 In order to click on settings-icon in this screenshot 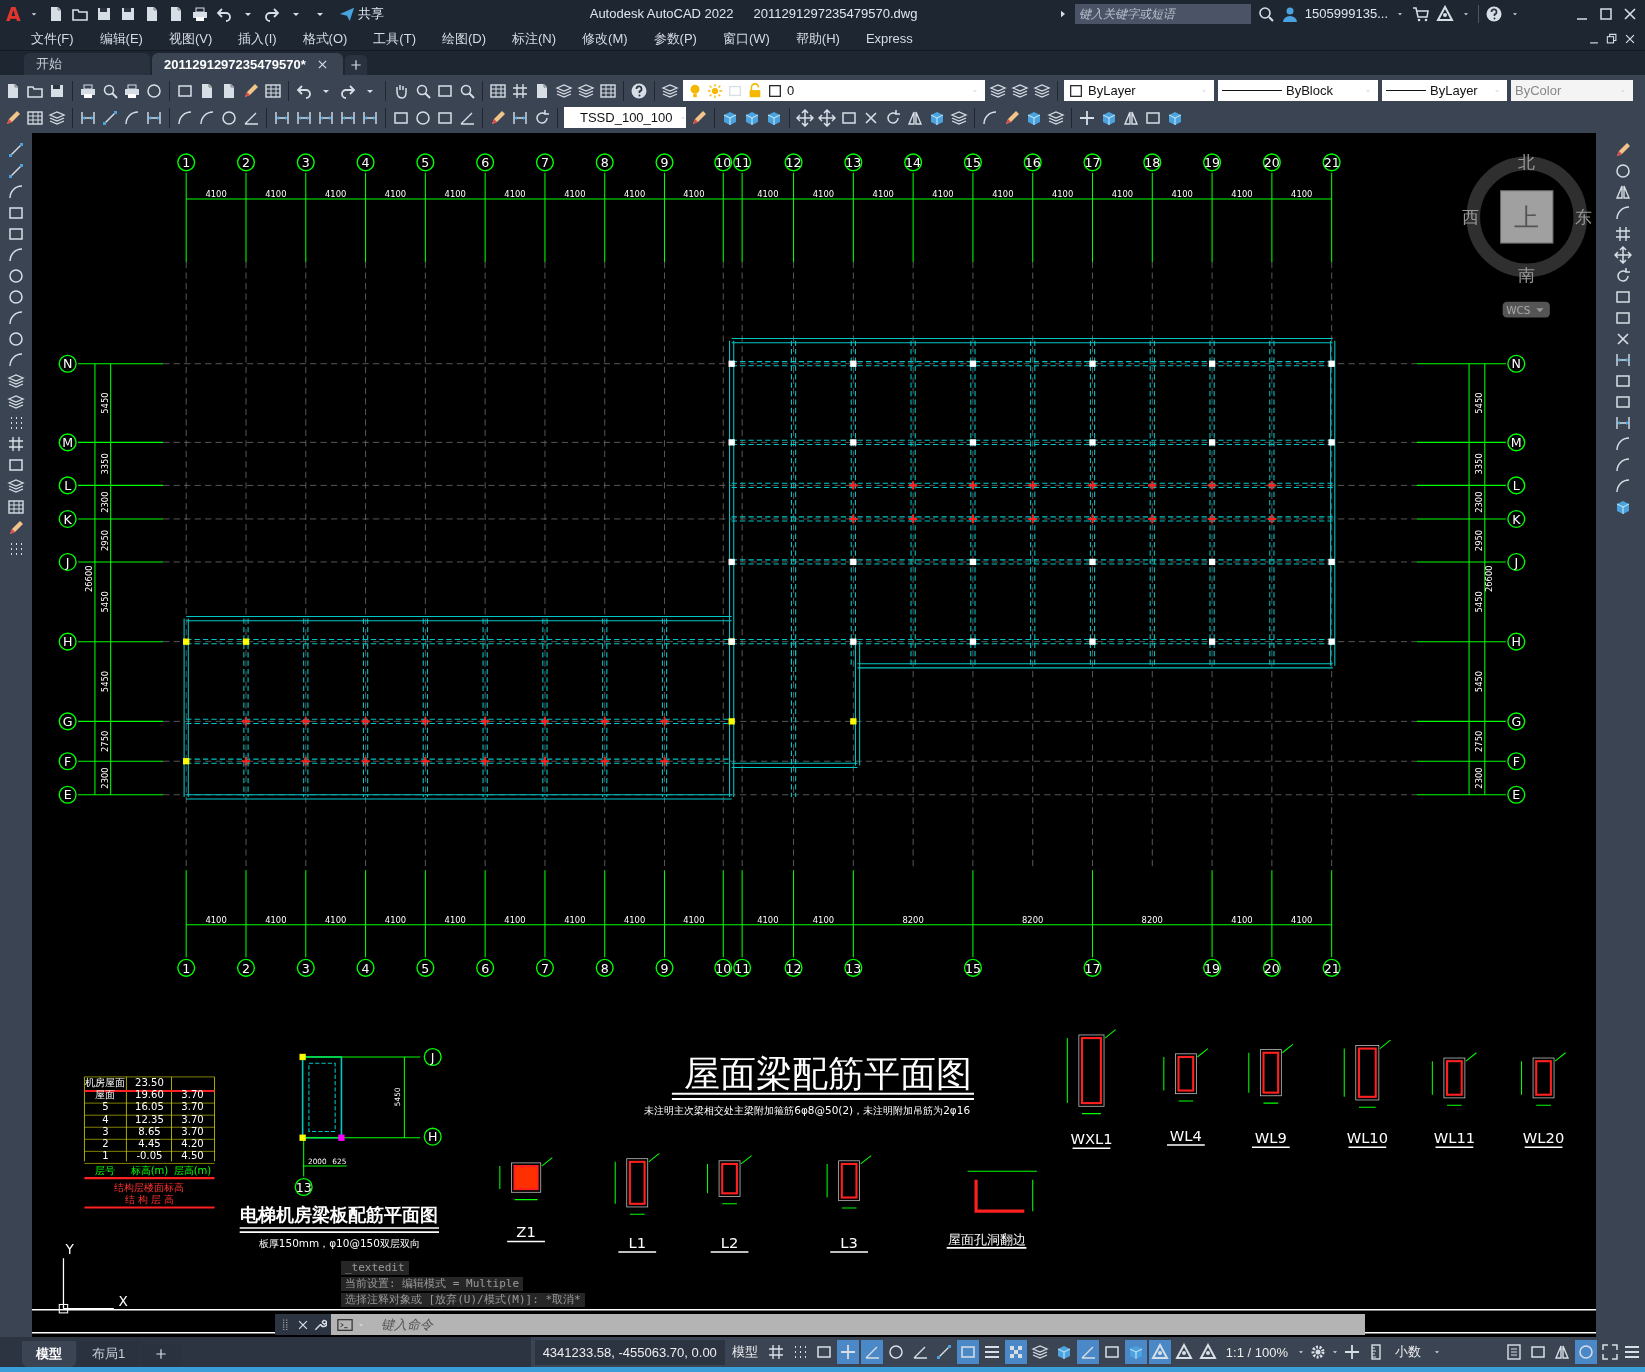, I will do `click(1318, 1352)`.